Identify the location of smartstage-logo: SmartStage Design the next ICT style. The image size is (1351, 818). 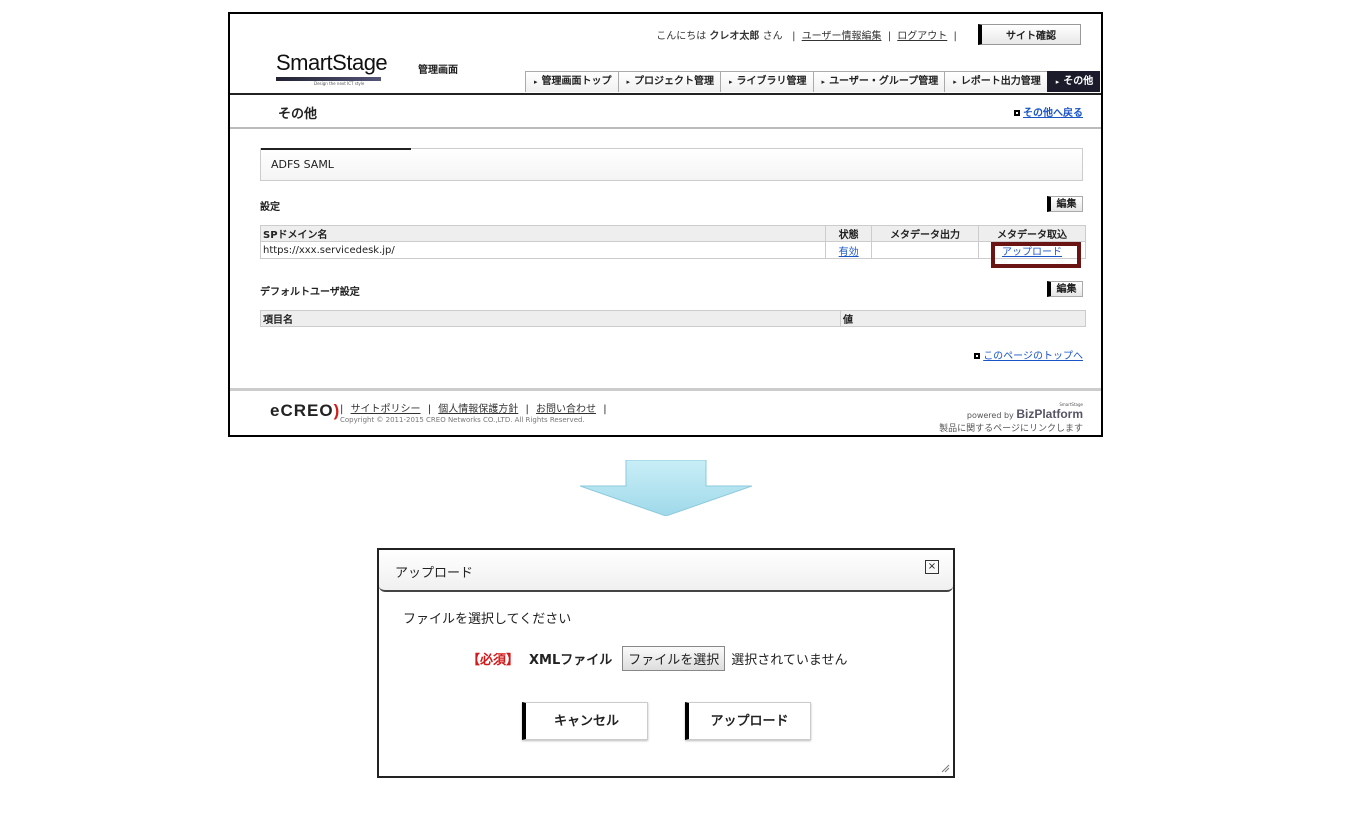
(332, 68).